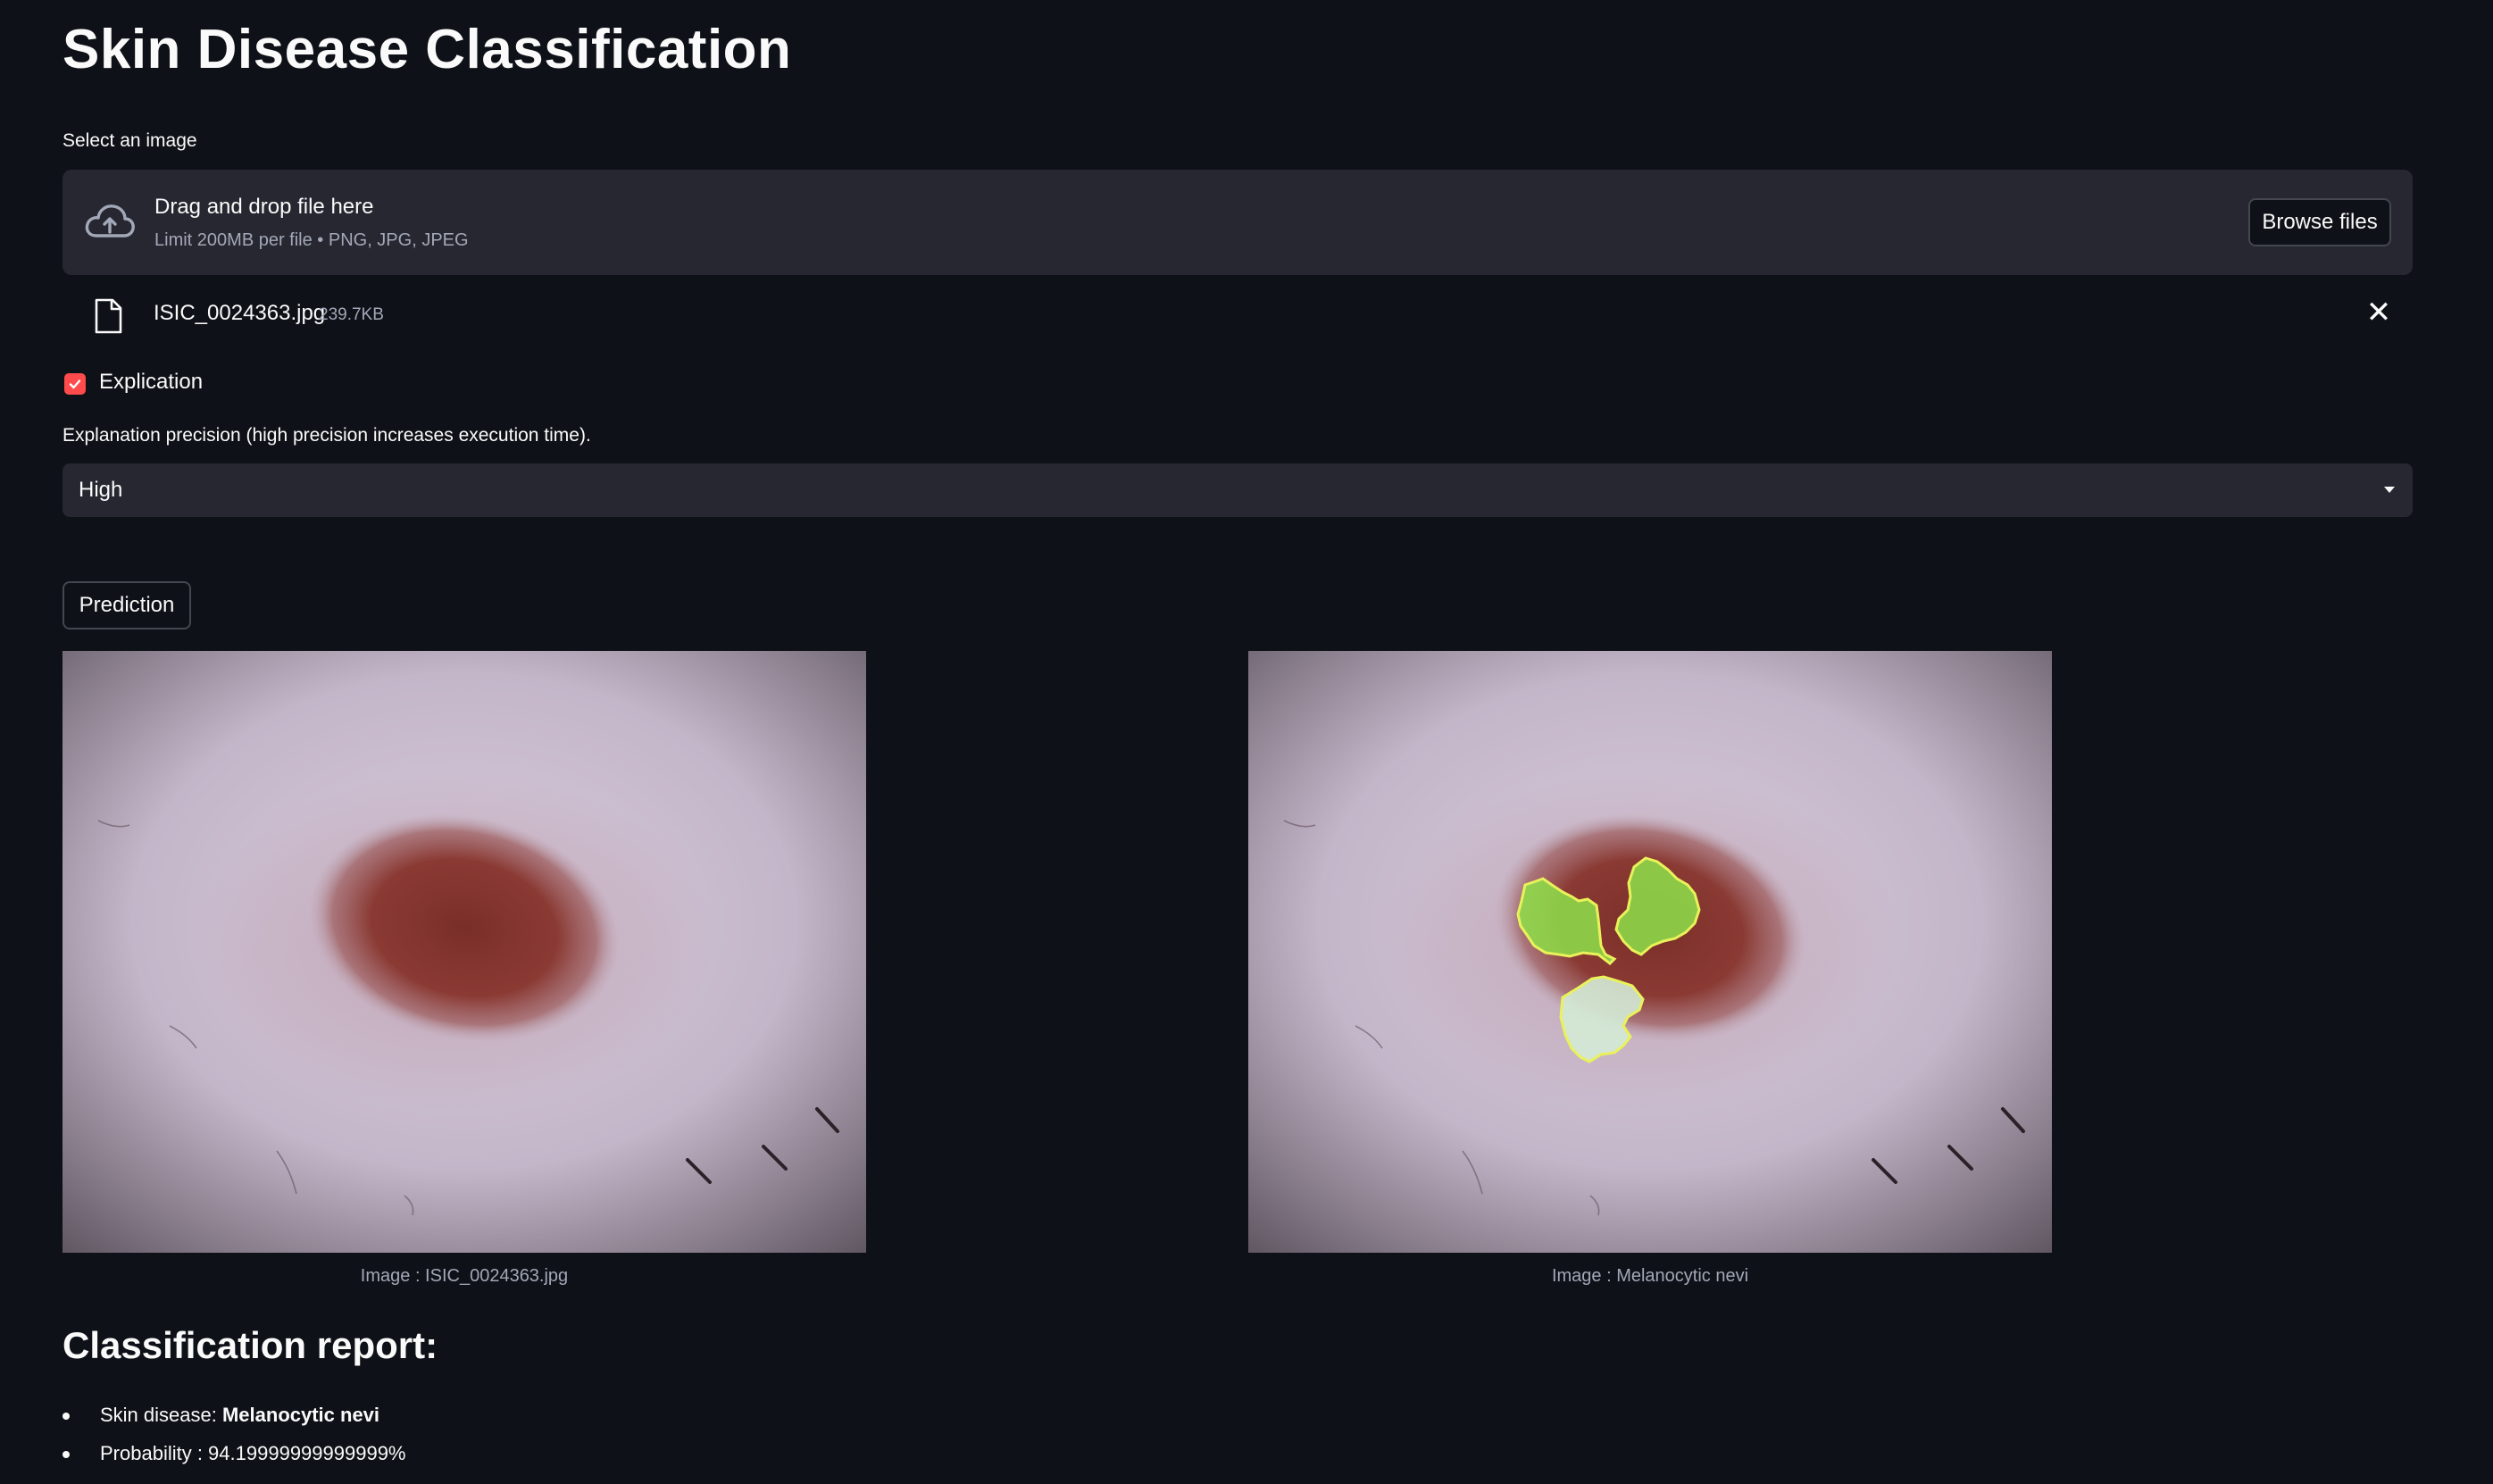  What do you see at coordinates (101, 490) in the screenshot?
I see `precision-selected-value: High` at bounding box center [101, 490].